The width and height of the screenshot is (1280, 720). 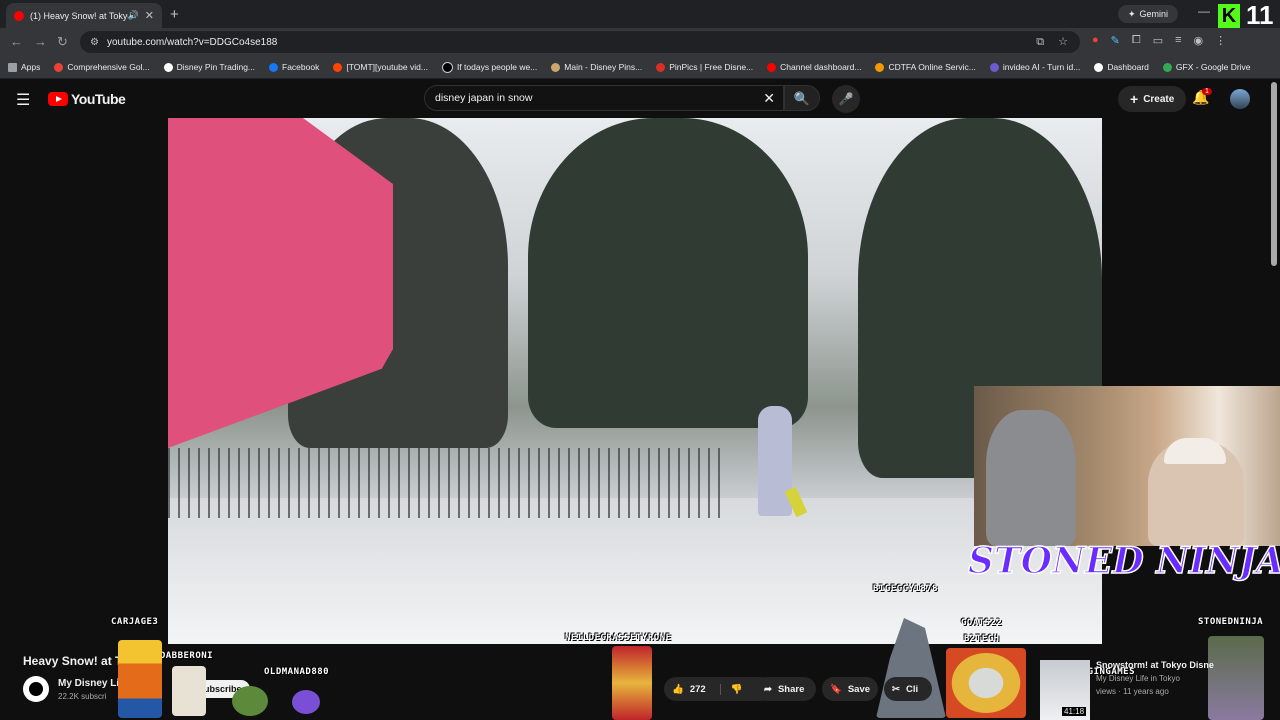 What do you see at coordinates (1204, 11) in the screenshot?
I see `minimize-icon: —` at bounding box center [1204, 11].